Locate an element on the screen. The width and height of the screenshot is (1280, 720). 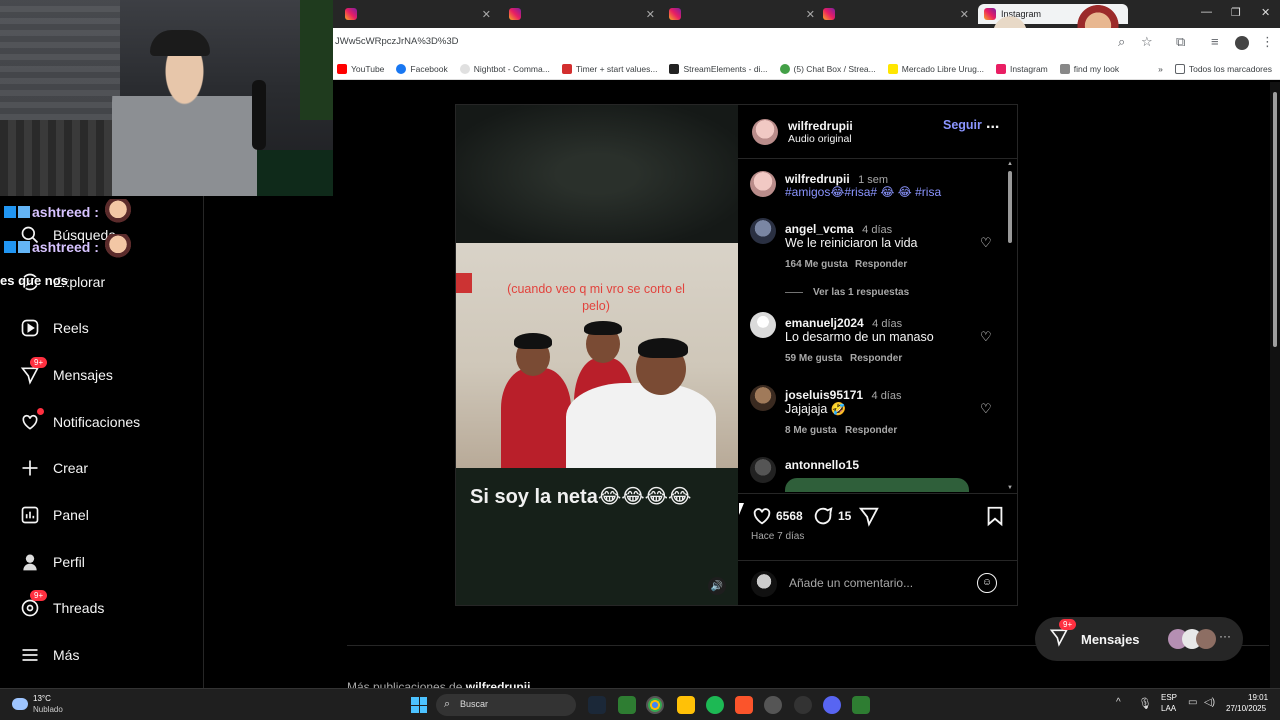
comment-username: joseluis95171 is located at coordinates (824, 395).